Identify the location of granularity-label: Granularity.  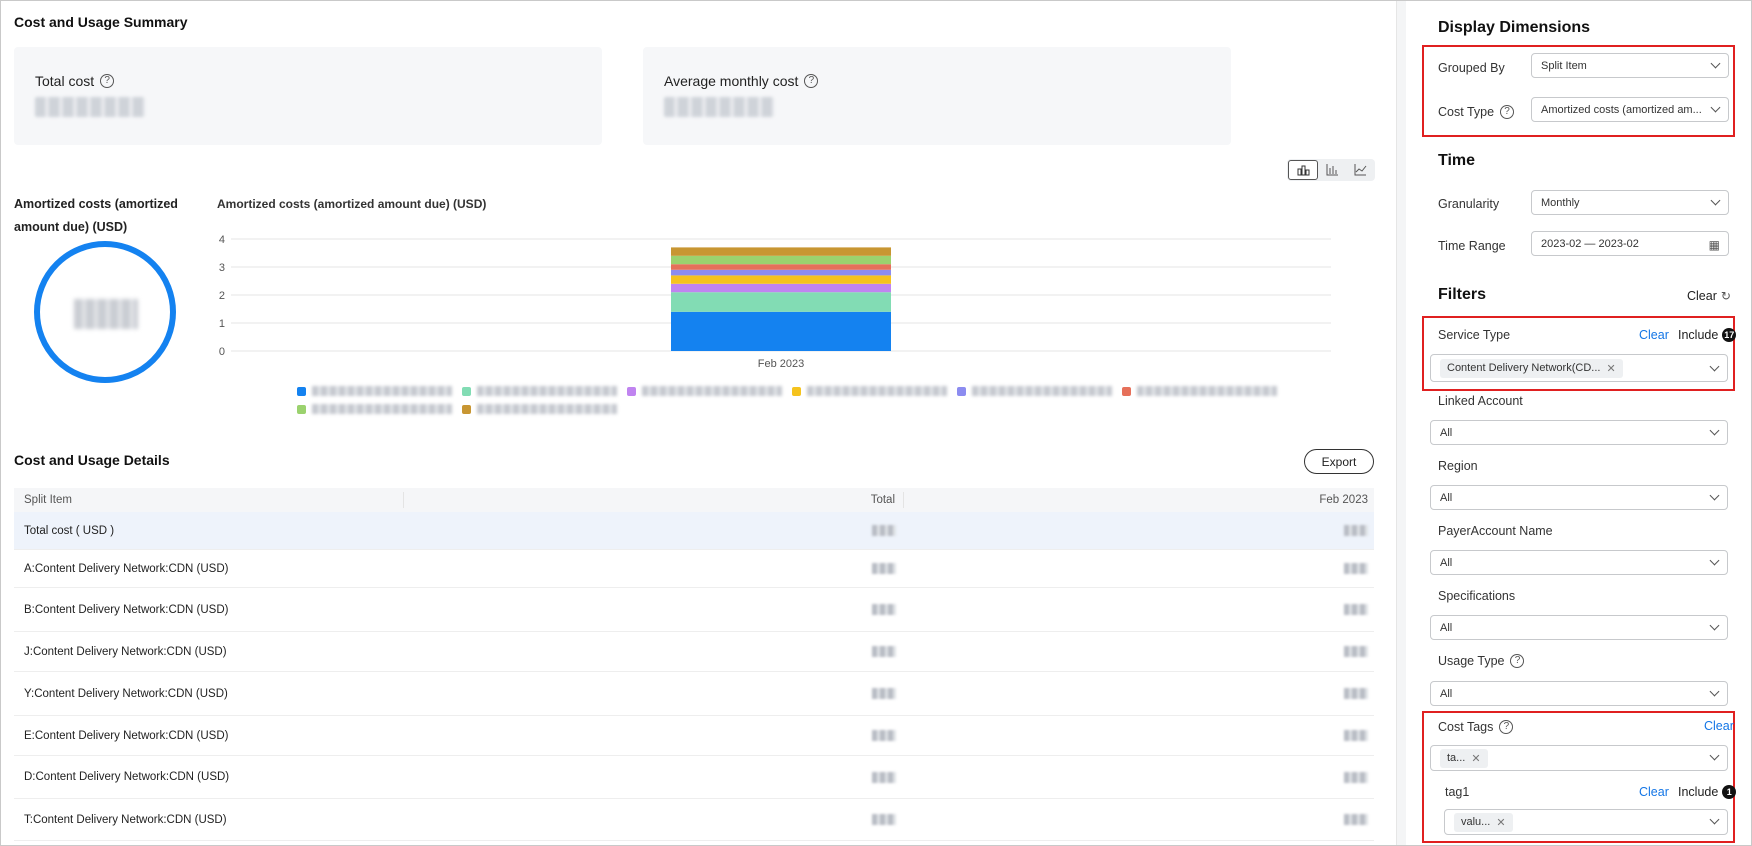
(1469, 204).